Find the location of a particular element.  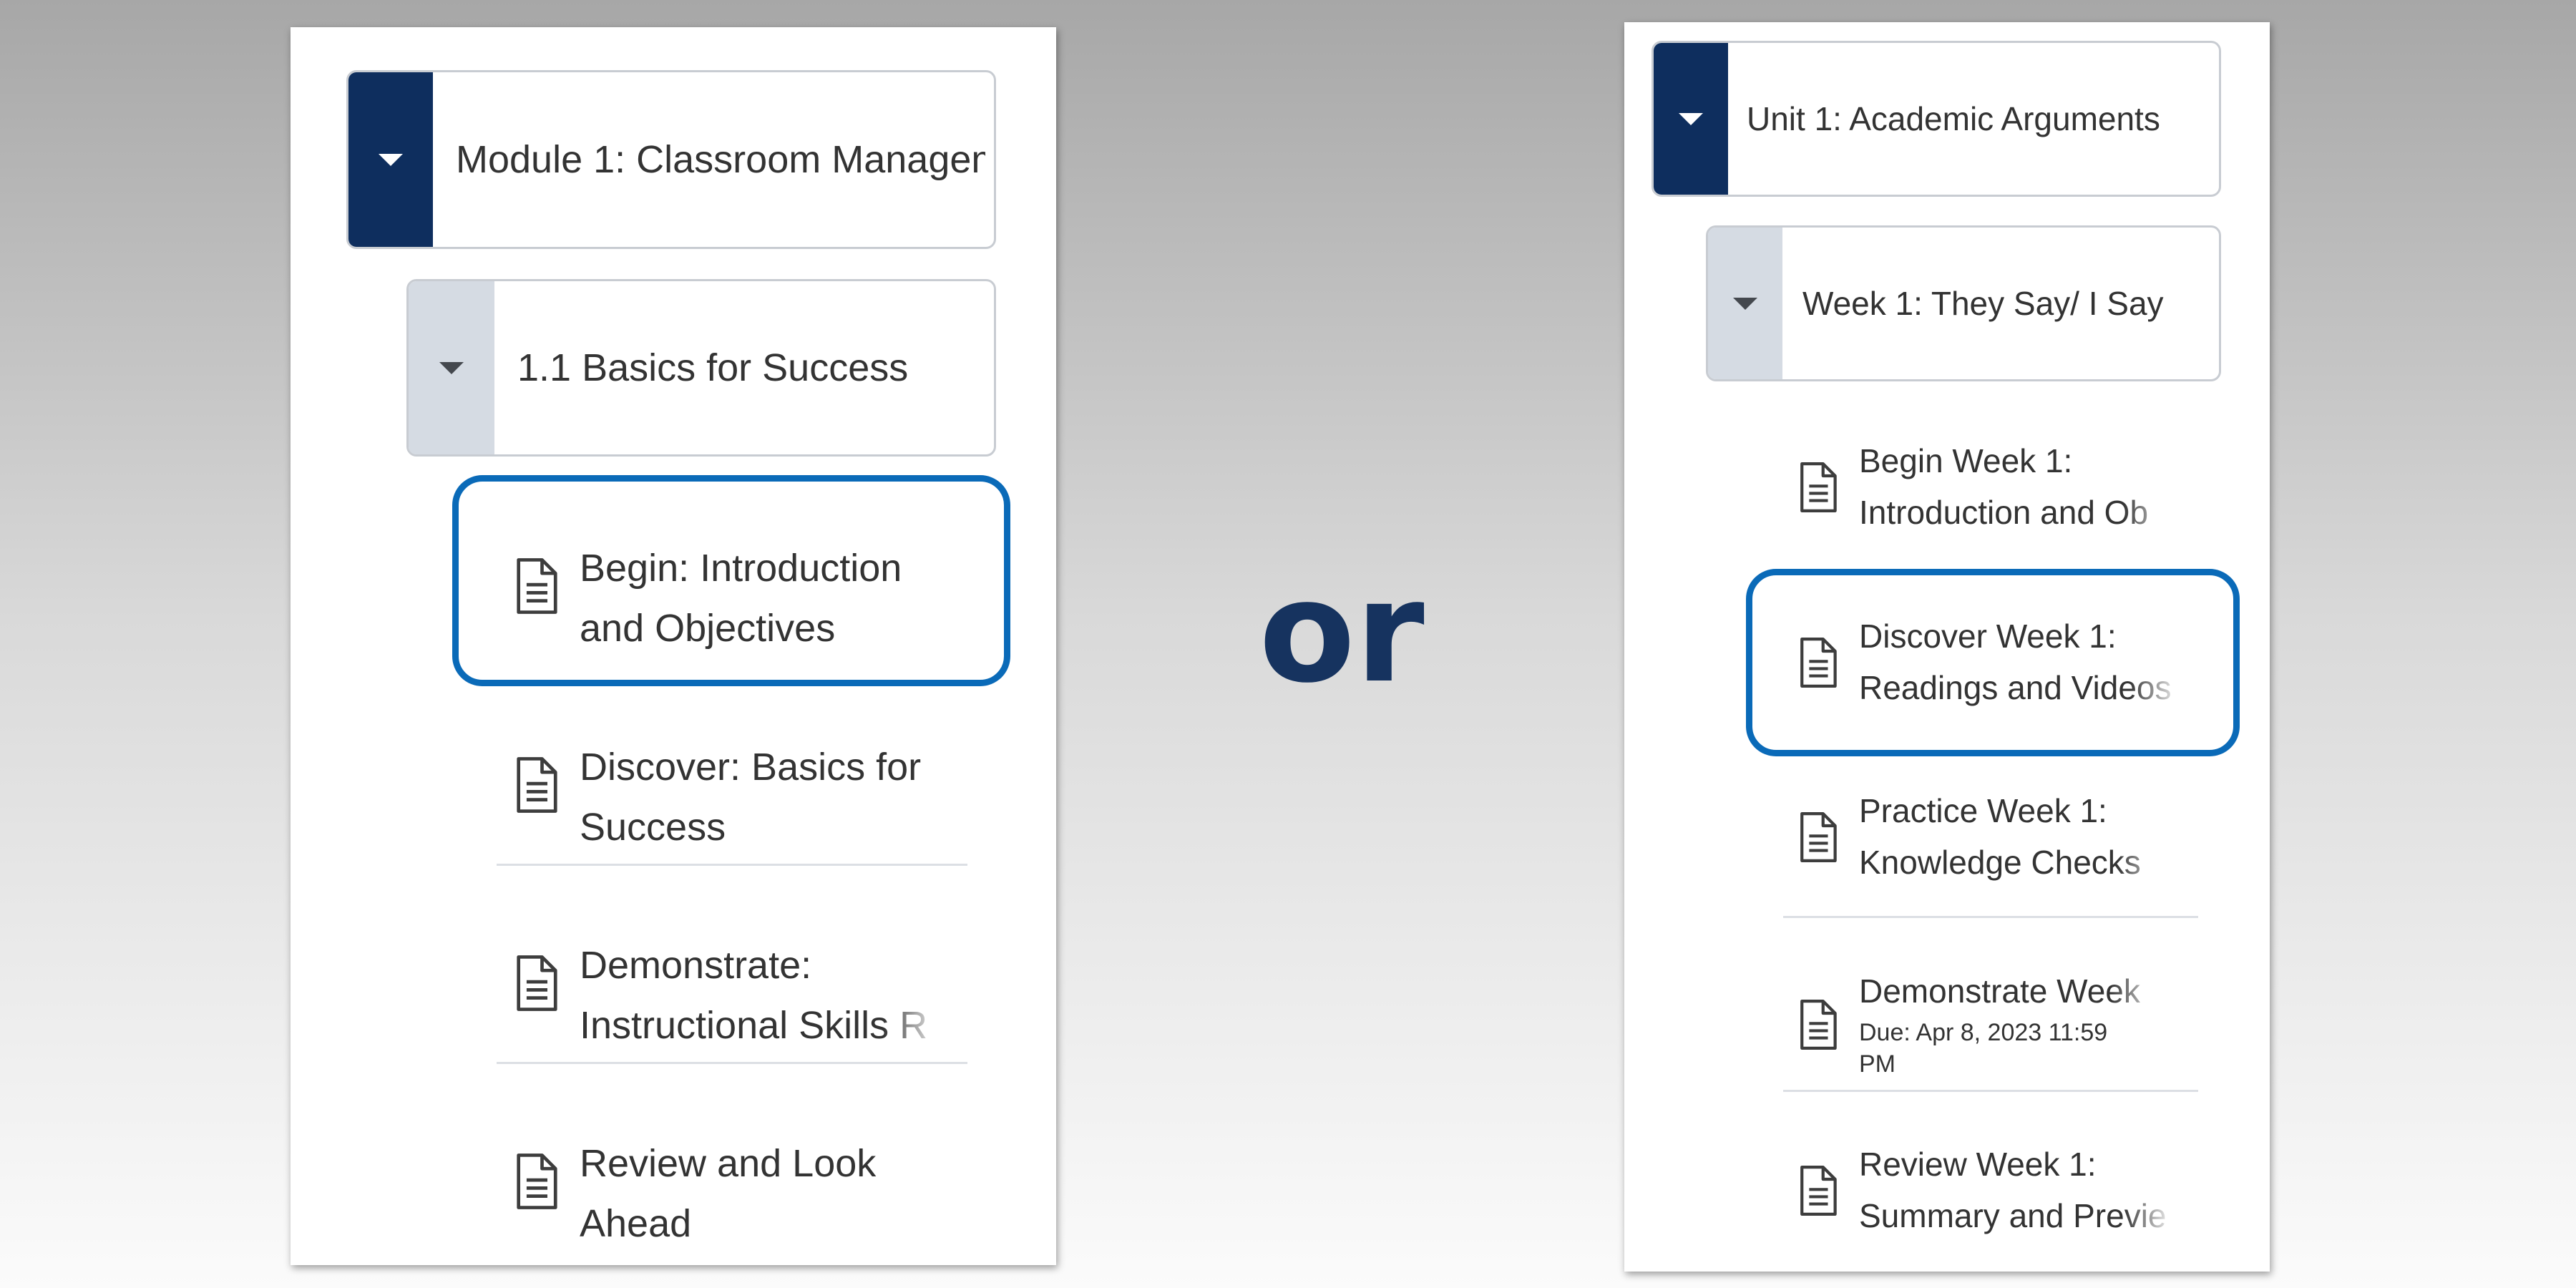

list-item-label: Begin Week 1: Introduction and Ob is located at coordinates (2004, 486).